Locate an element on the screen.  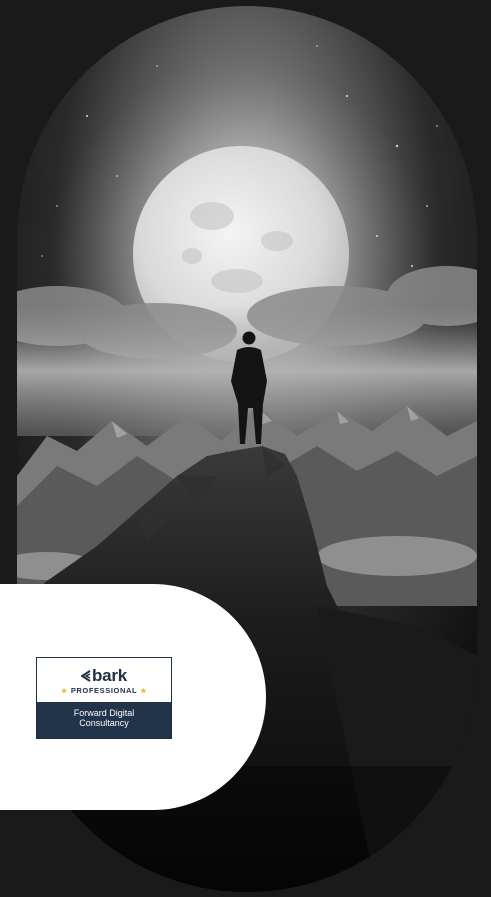
badge-header: bark ★ PROFESSIONAL ★ is located at coordinates (104, 680).